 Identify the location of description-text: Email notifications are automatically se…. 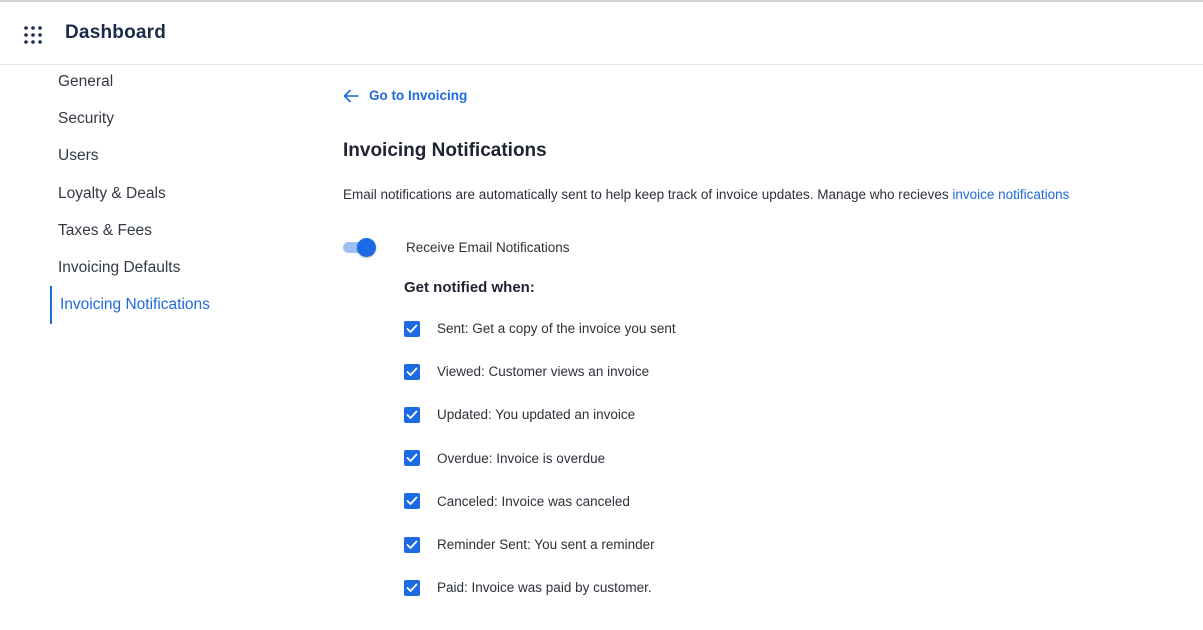
(648, 194).